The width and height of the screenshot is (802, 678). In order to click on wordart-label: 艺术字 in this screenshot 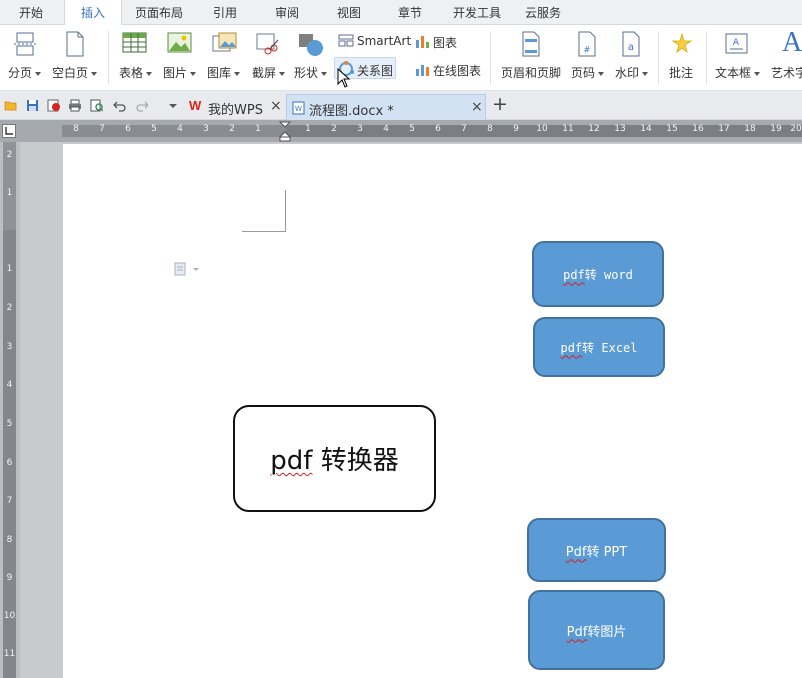, I will do `click(786, 73)`.